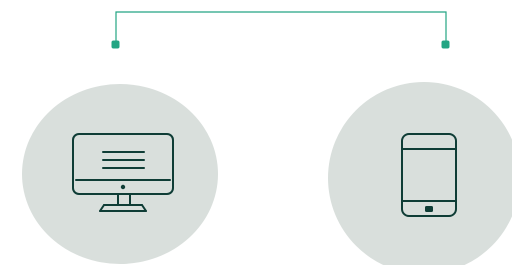 Image resolution: width=512 pixels, height=265 pixels. Describe the element at coordinates (445, 44) in the screenshot. I see `connector-endpoint-right` at that location.